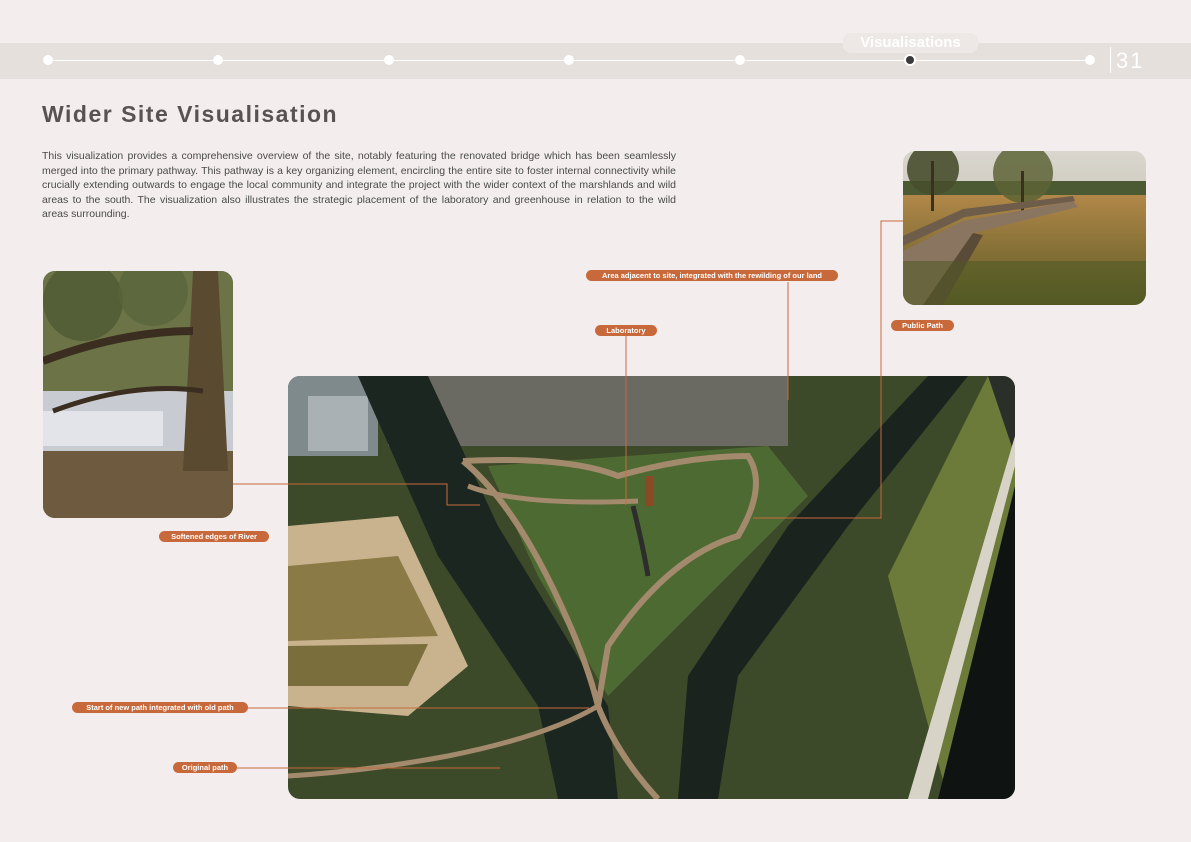  I want to click on boardwalk-photo, so click(1024, 228).